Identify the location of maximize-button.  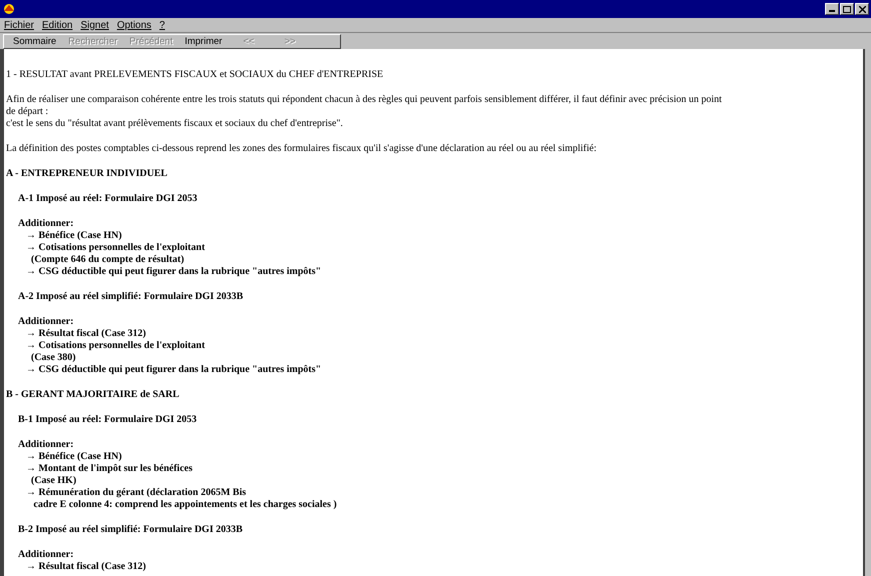
(847, 9).